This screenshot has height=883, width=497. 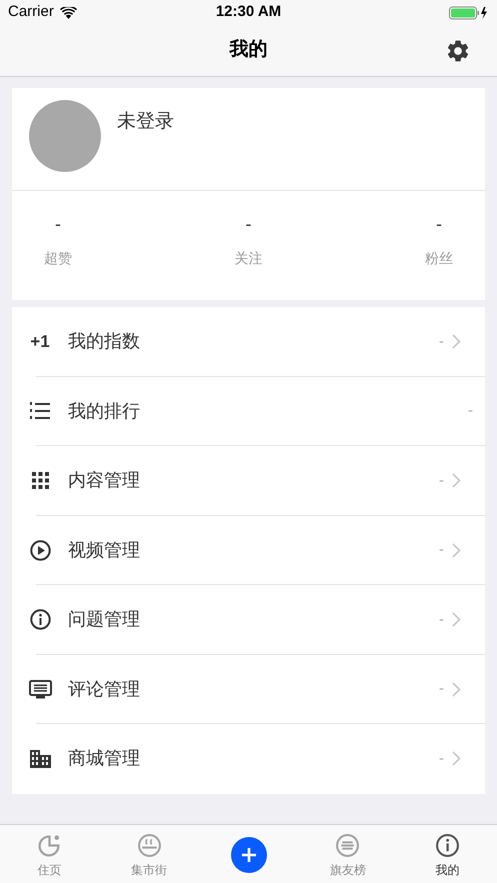 I want to click on add-button, so click(x=248, y=855).